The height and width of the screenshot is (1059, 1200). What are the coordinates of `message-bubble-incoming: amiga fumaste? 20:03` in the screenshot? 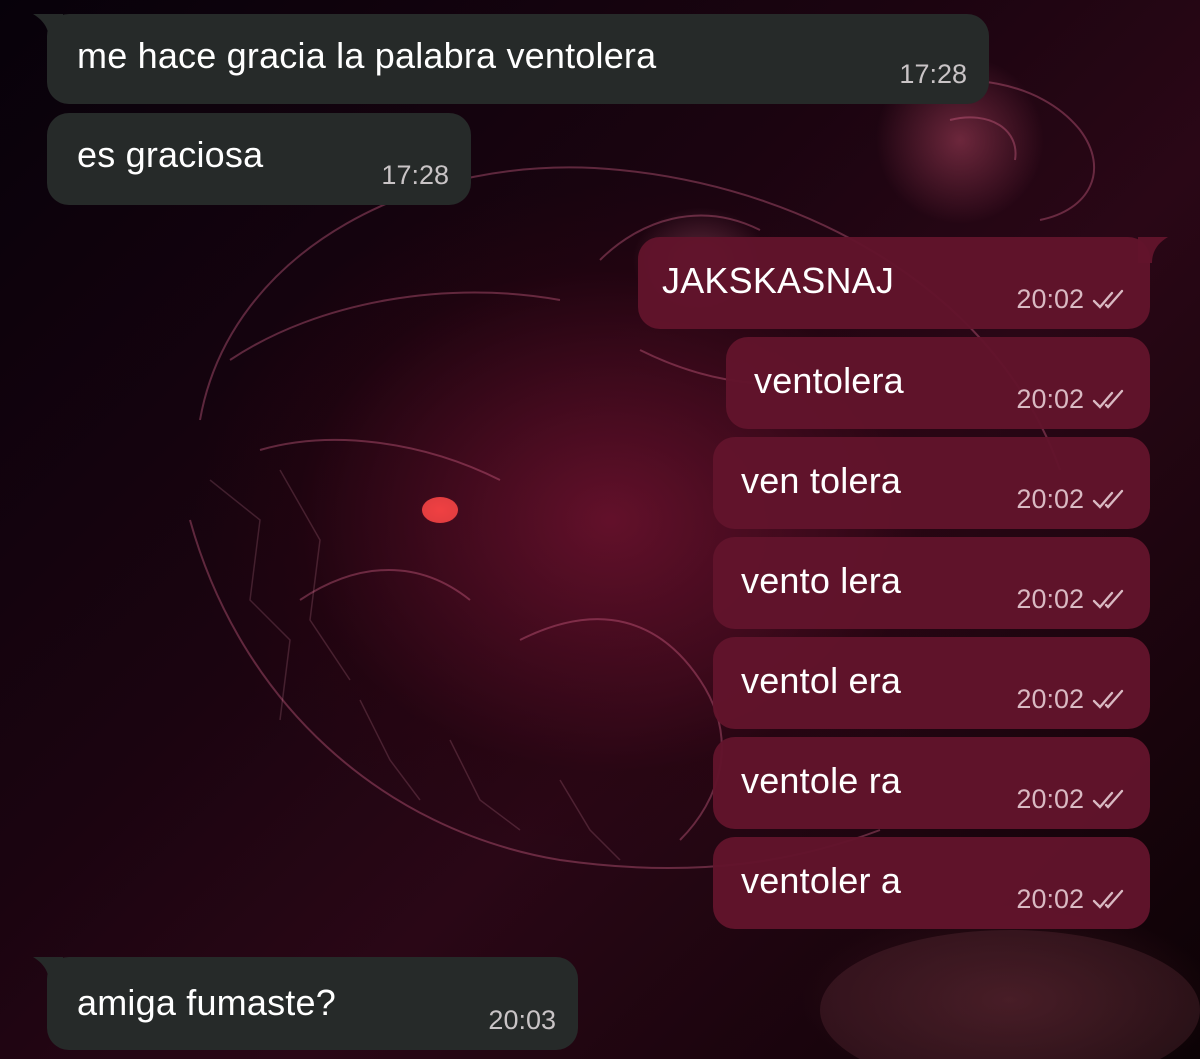 It's located at (305, 1003).